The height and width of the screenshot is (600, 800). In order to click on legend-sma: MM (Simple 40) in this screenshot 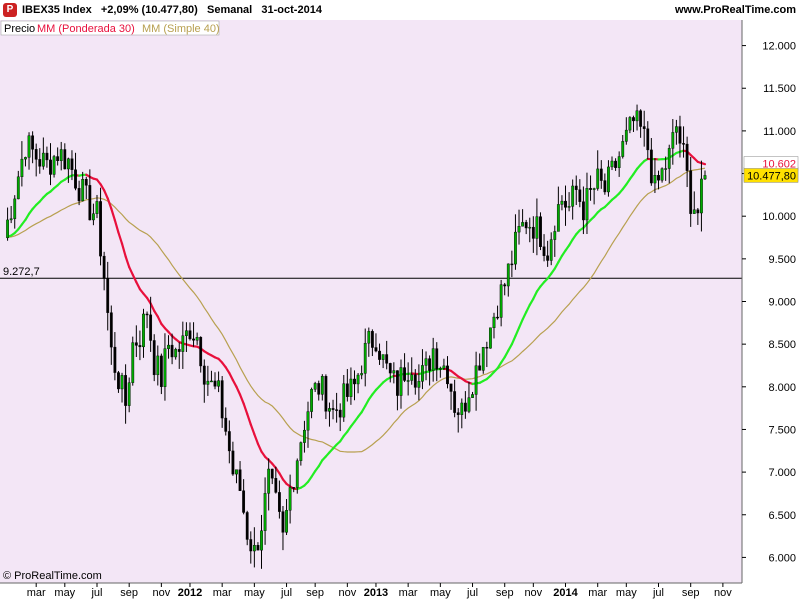, I will do `click(181, 29)`.